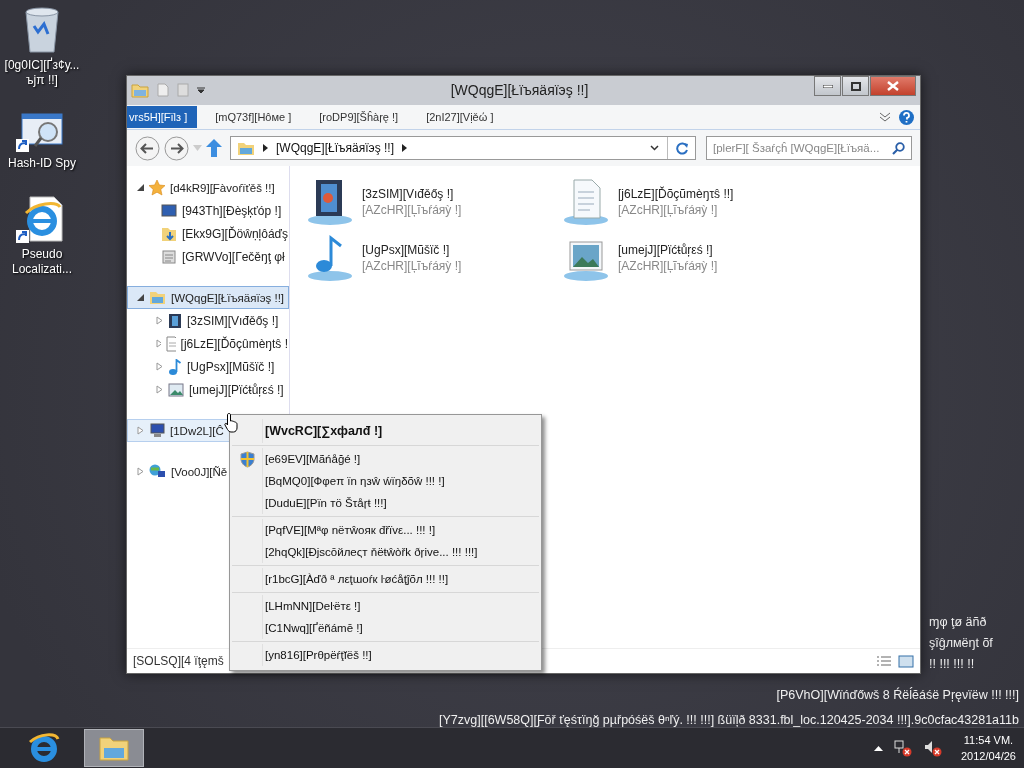 This screenshot has height=768, width=1024. I want to click on film-icon, so click(175, 320).